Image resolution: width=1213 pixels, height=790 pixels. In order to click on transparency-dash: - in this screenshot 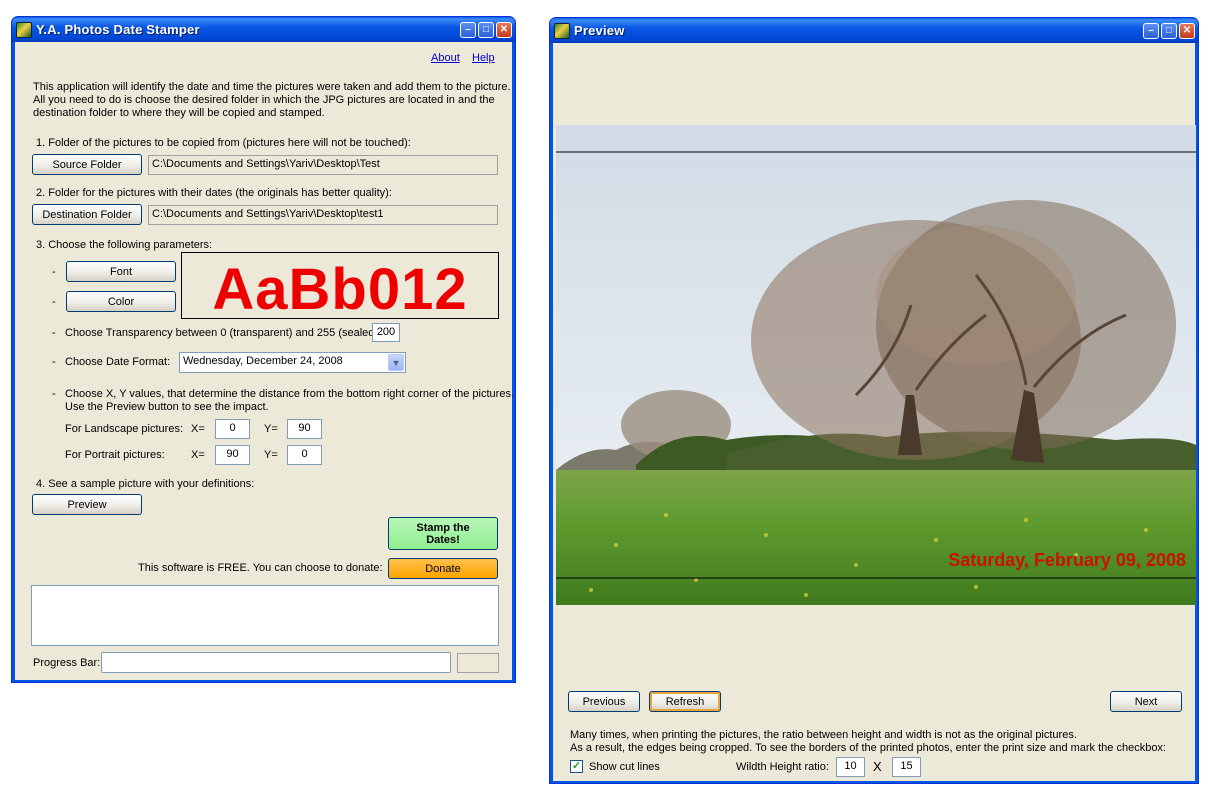, I will do `click(54, 333)`.